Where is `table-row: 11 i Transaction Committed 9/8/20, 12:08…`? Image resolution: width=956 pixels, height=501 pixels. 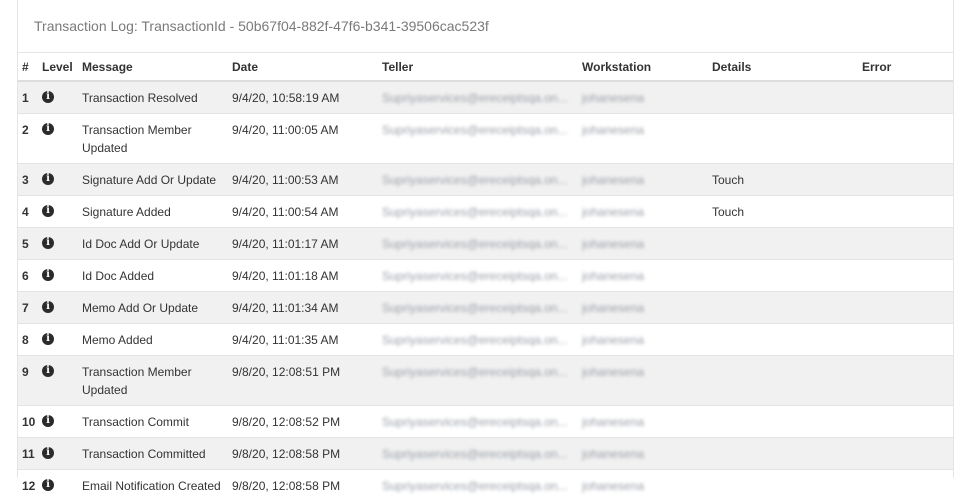
table-row: 11 i Transaction Committed 9/8/20, 12:08… is located at coordinates (485, 454).